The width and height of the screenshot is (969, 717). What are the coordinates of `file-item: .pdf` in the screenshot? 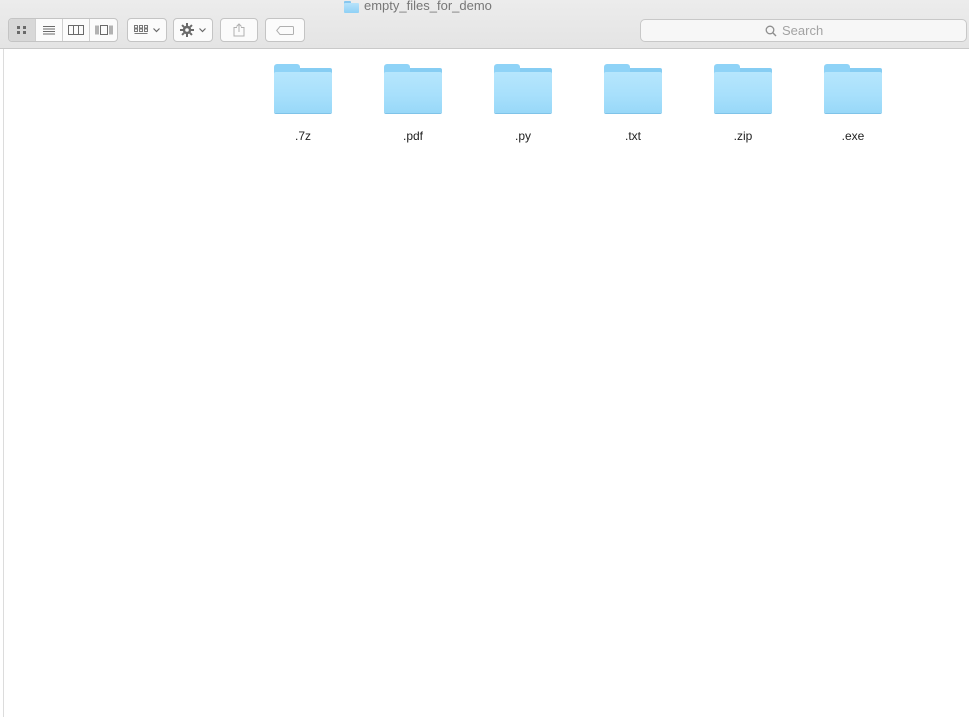 It's located at (413, 103).